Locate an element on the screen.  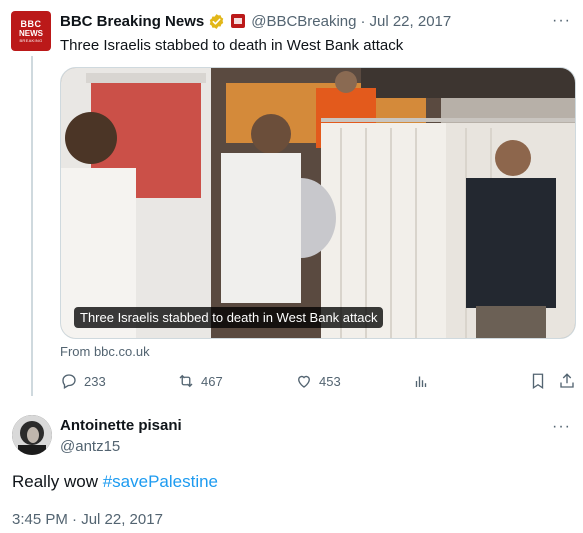
like-count: 453 is located at coordinates (330, 381).